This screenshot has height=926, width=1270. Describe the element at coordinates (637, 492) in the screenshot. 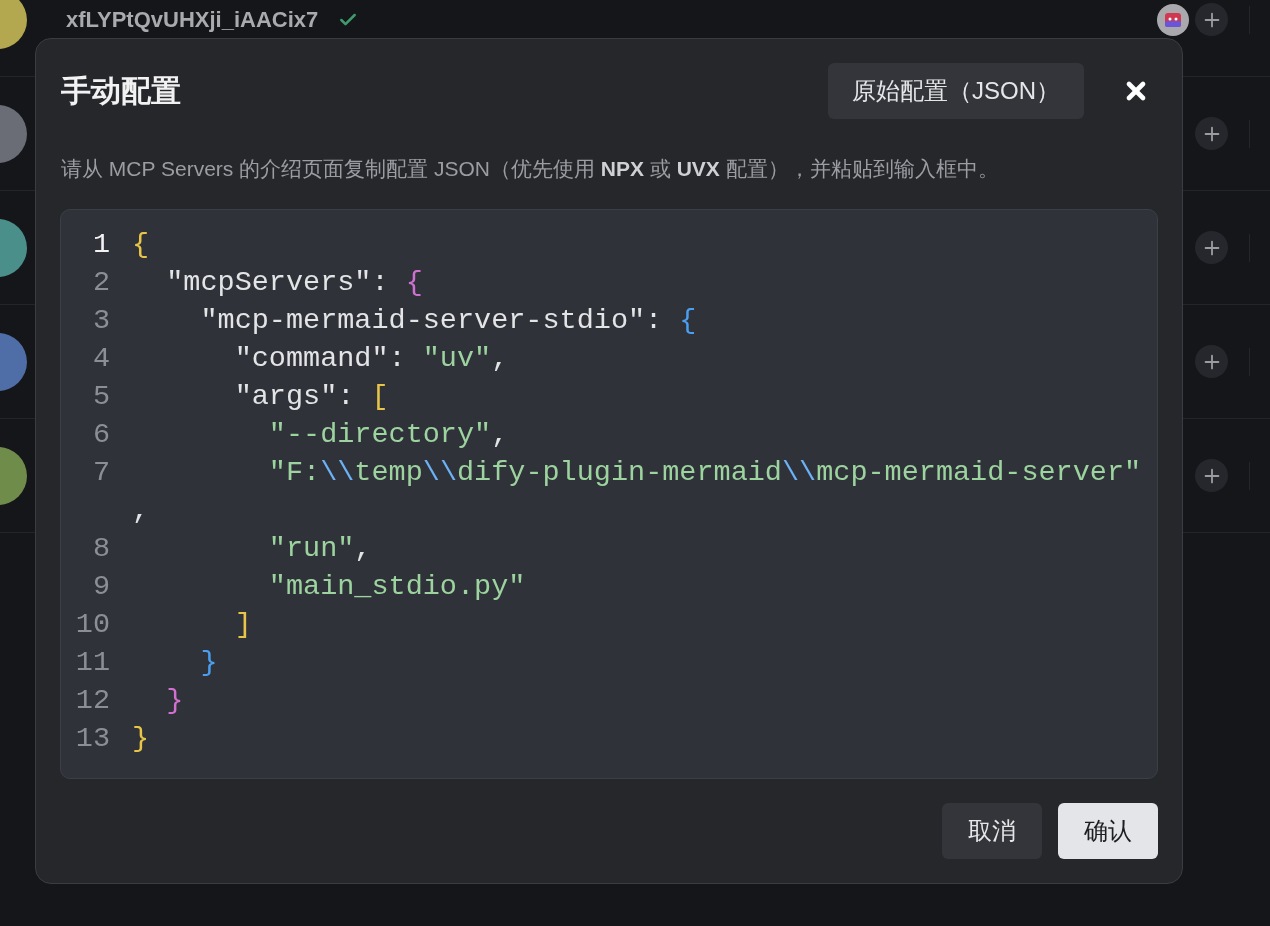

I see `code-line: "F:\\temp\\dify-plugin-mermaid\\mcp-mermaid-server" ,` at that location.